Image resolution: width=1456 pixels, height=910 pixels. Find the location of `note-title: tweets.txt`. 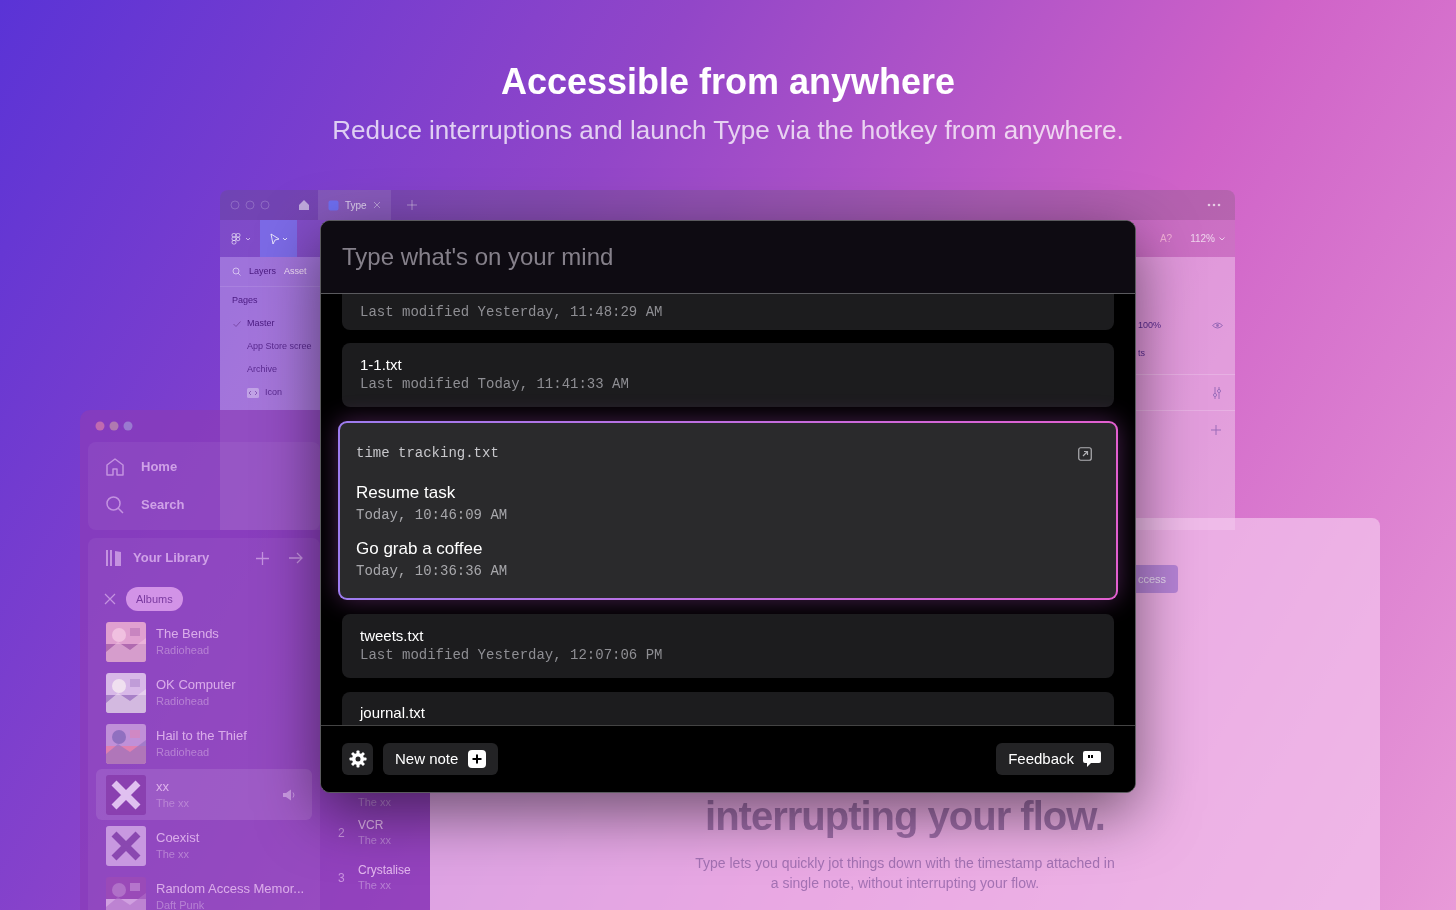

note-title: tweets.txt is located at coordinates (392, 636).